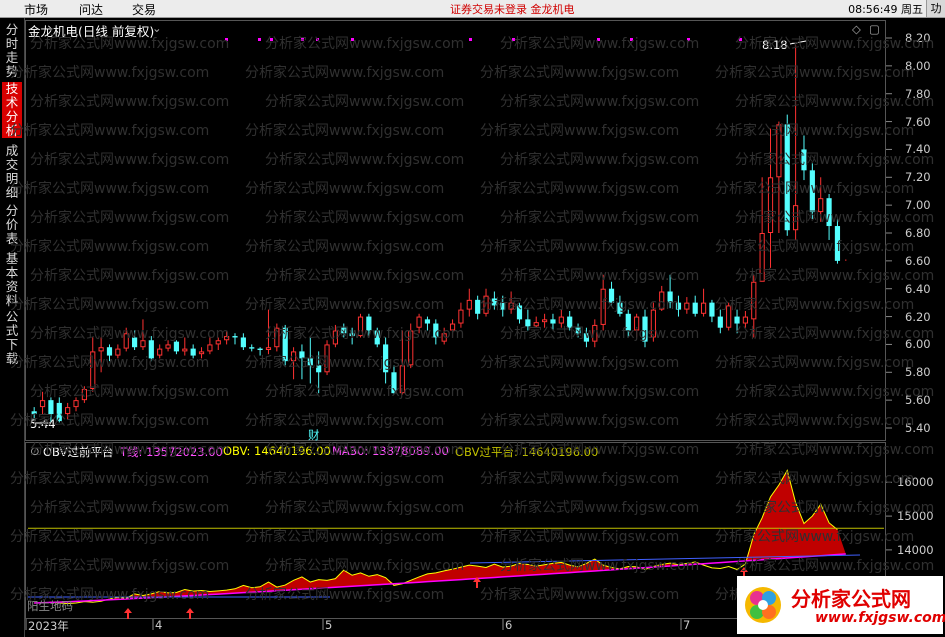  I want to click on price-axis-label: 5.80, so click(918, 372).